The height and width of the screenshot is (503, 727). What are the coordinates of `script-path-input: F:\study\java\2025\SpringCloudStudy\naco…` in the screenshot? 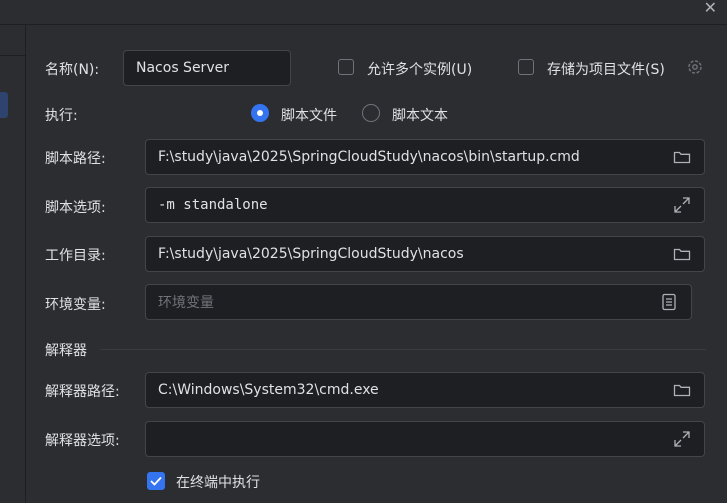 It's located at (425, 157).